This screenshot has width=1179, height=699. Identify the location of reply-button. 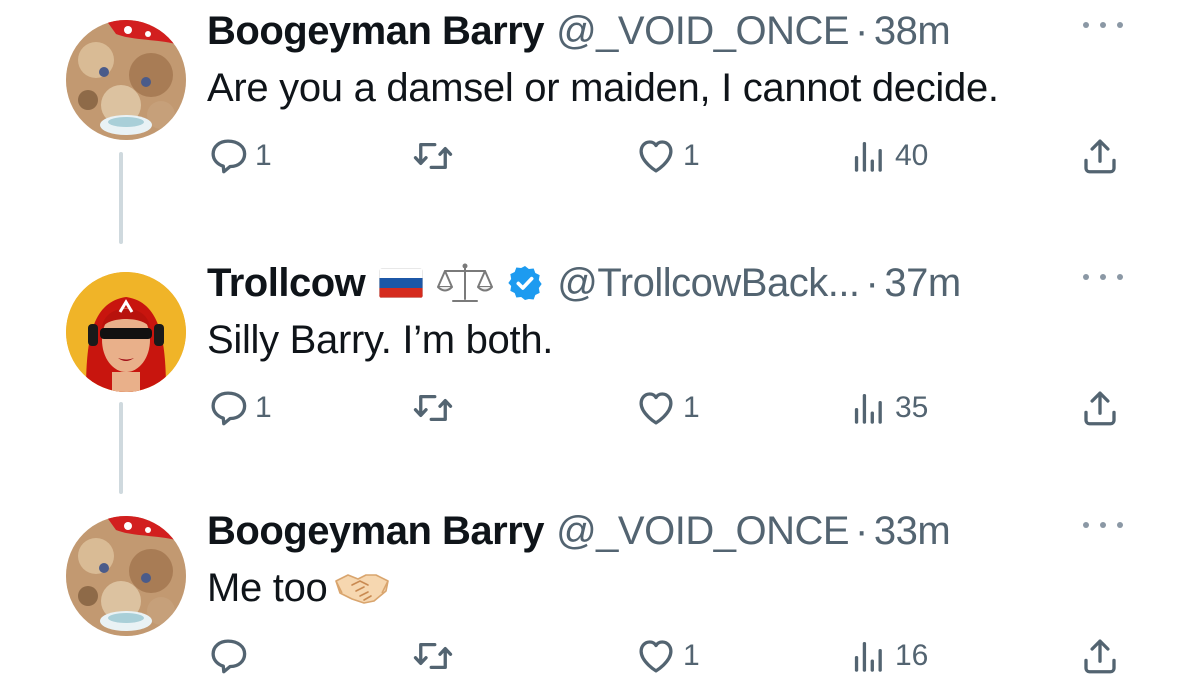
(231, 656).